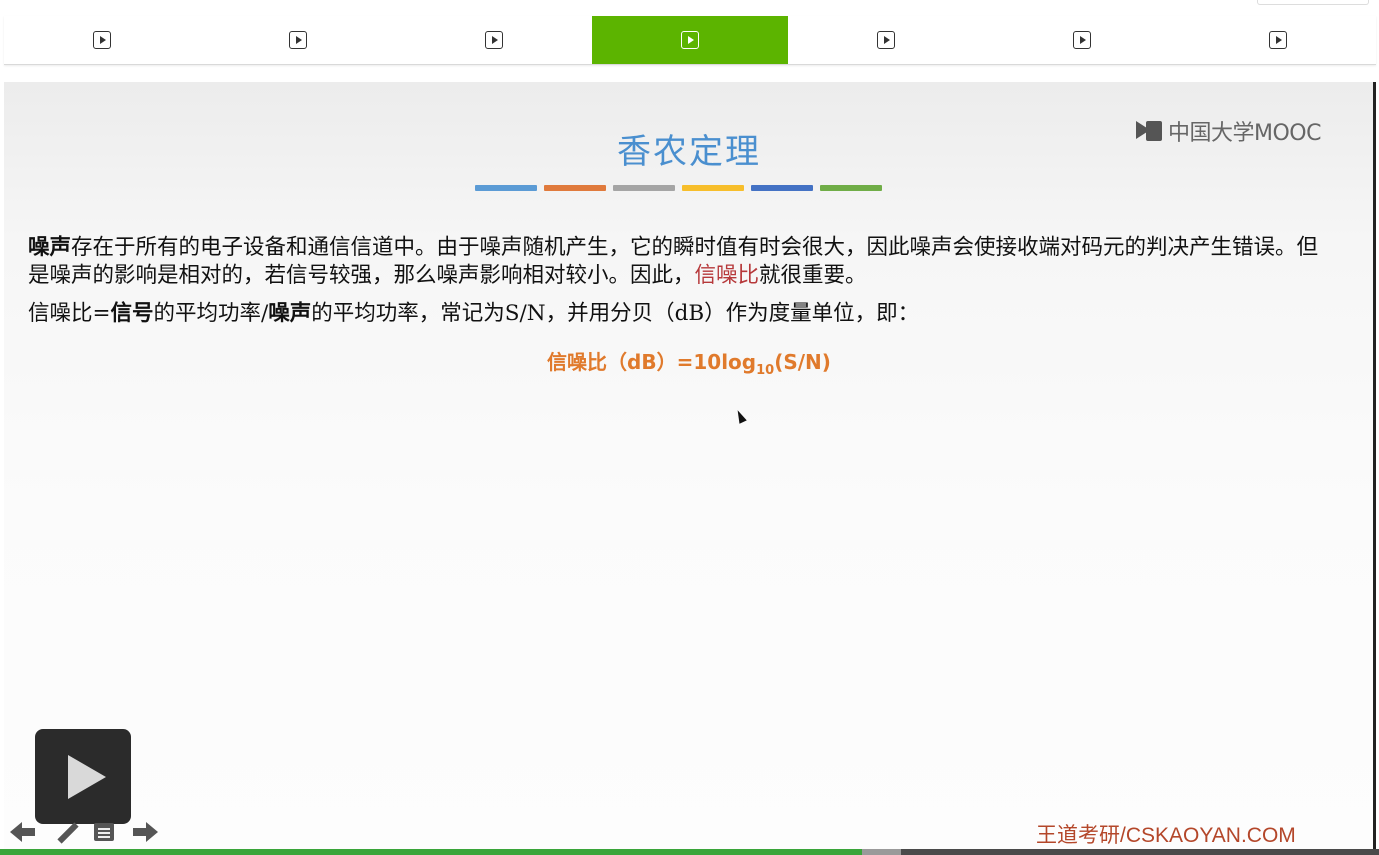 This screenshot has height=855, width=1379. I want to click on progress-buffered, so click(881, 852).